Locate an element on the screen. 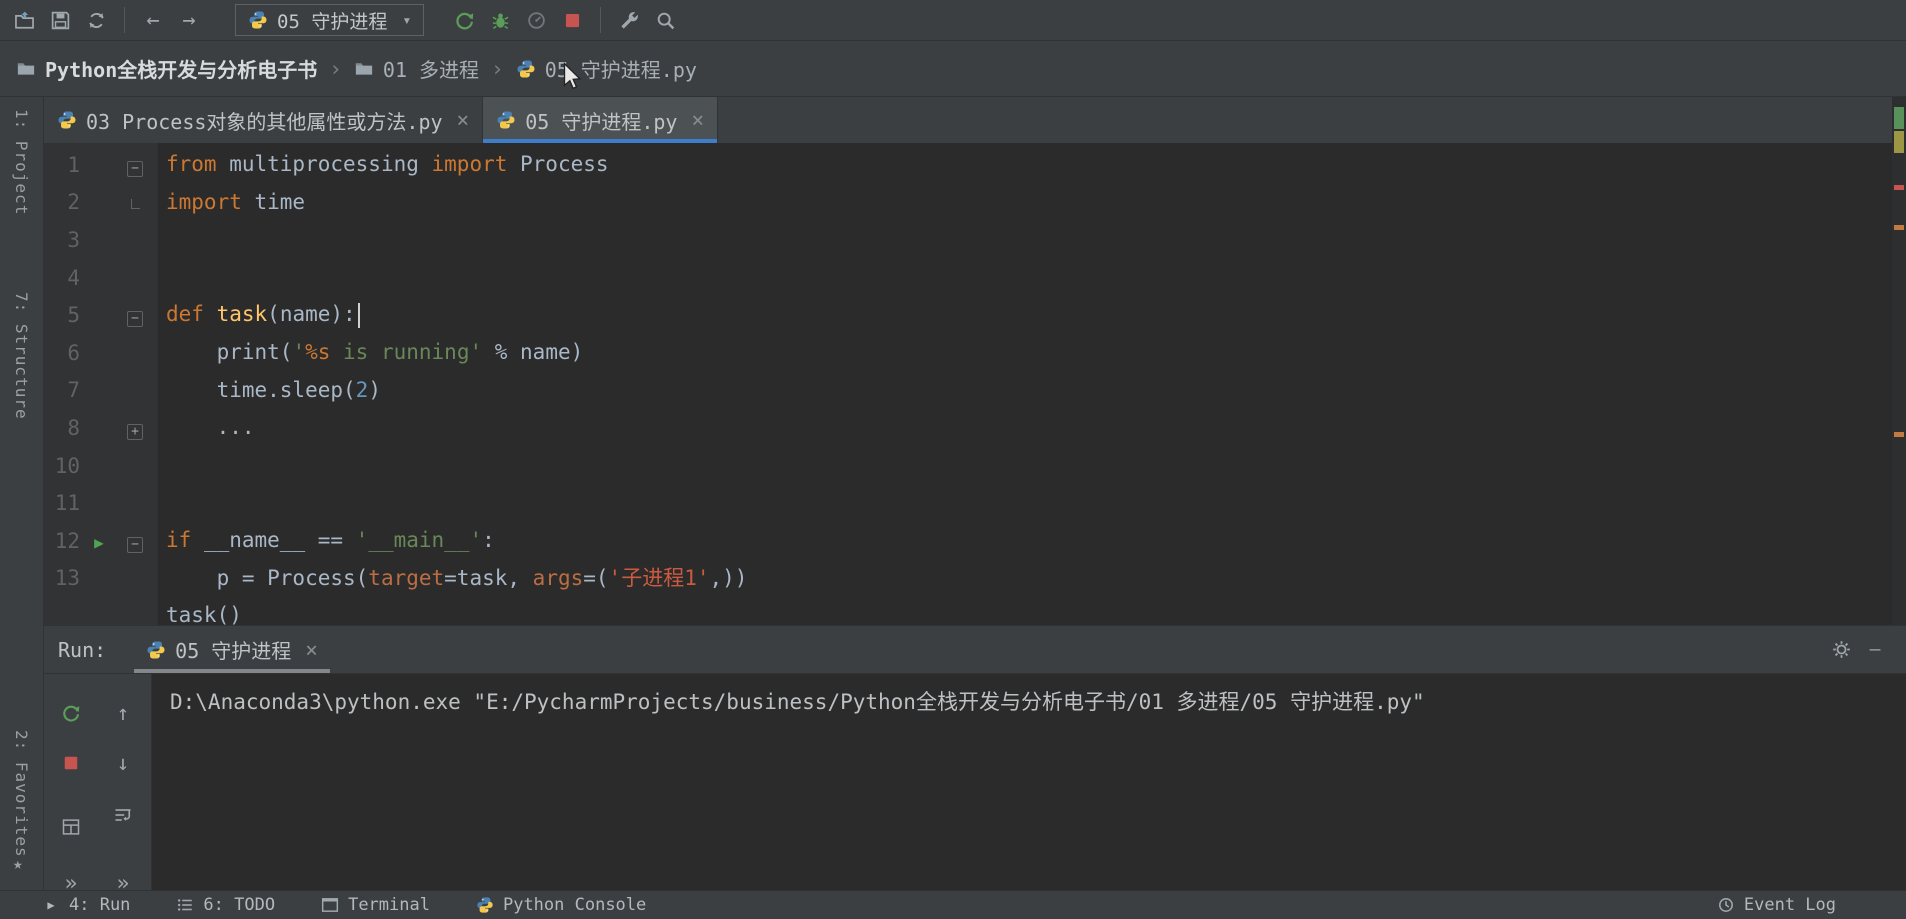  toolwindow-run-button: ▶ 4: Run is located at coordinates (86, 905).